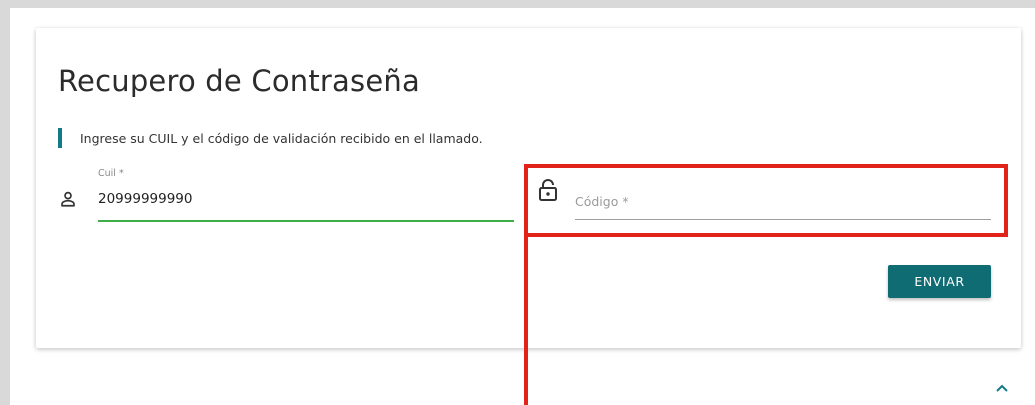 The width and height of the screenshot is (1035, 405). What do you see at coordinates (303, 199) in the screenshot?
I see `cuil-input` at bounding box center [303, 199].